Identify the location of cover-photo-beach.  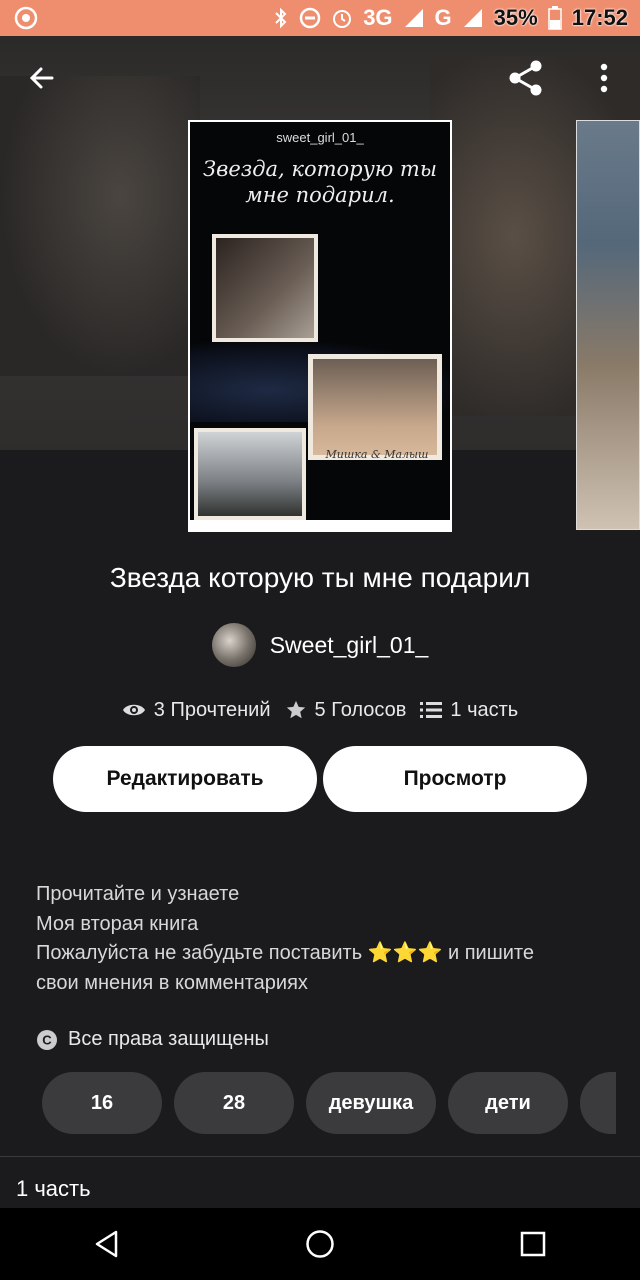
(375, 407).